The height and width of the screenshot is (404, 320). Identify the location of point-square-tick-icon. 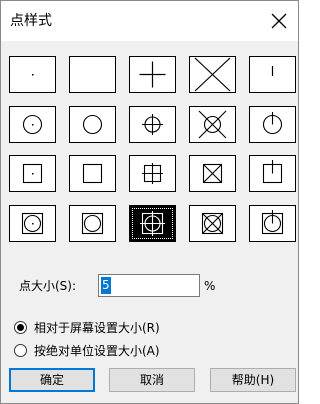
(272, 172).